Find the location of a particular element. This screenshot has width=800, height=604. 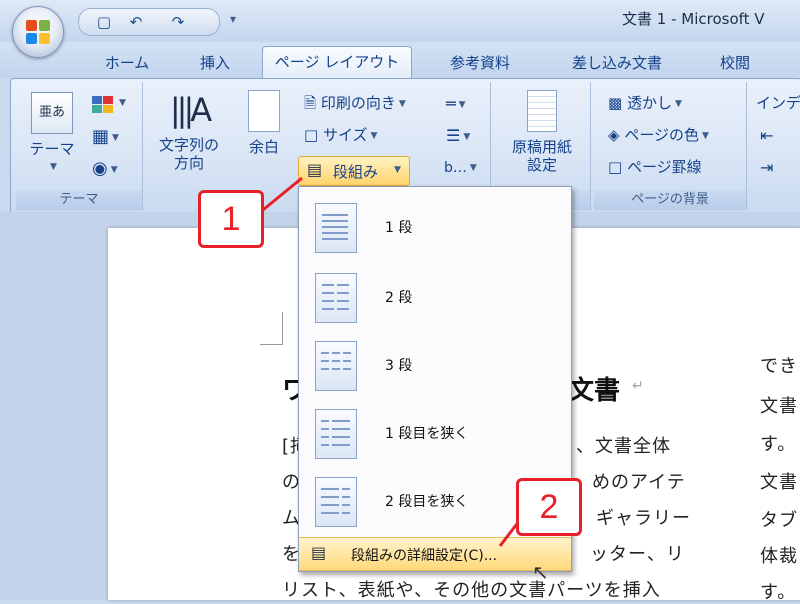

callout-2: 2 is located at coordinates (549, 507).